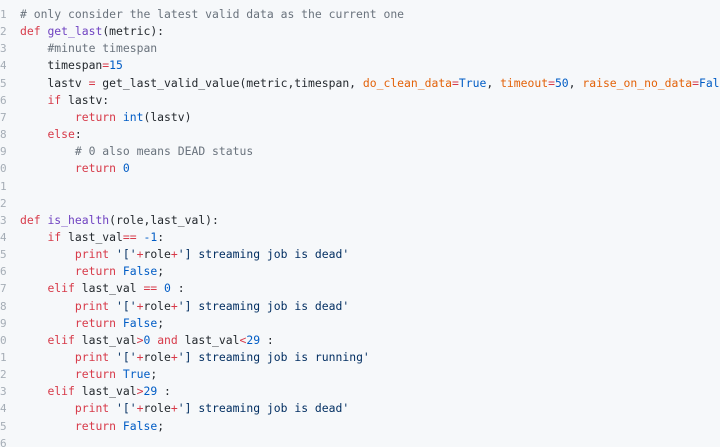 The width and height of the screenshot is (720, 447). Describe the element at coordinates (3, 117) in the screenshot. I see `line-number: 7` at that location.